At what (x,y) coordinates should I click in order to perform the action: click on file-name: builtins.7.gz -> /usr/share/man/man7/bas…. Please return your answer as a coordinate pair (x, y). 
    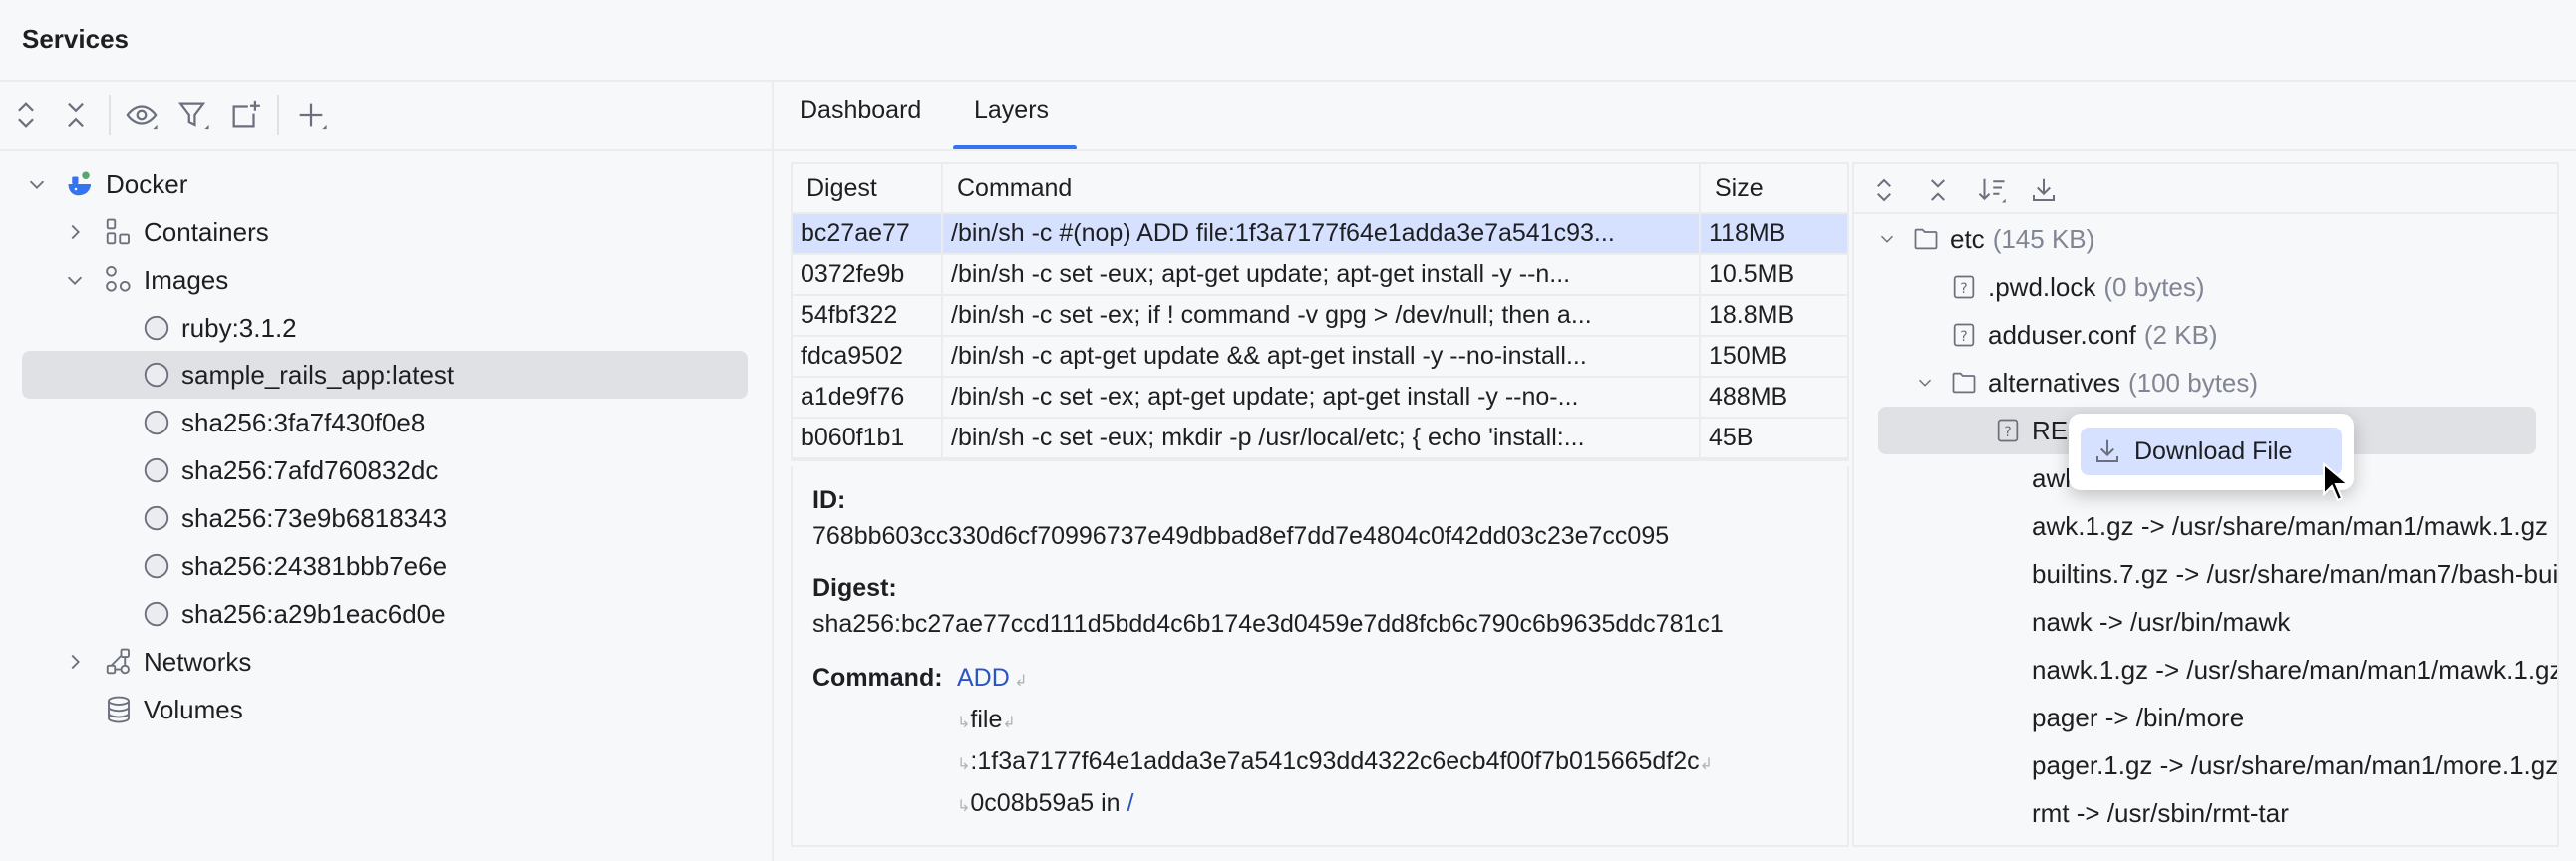
    Looking at the image, I should click on (2295, 573).